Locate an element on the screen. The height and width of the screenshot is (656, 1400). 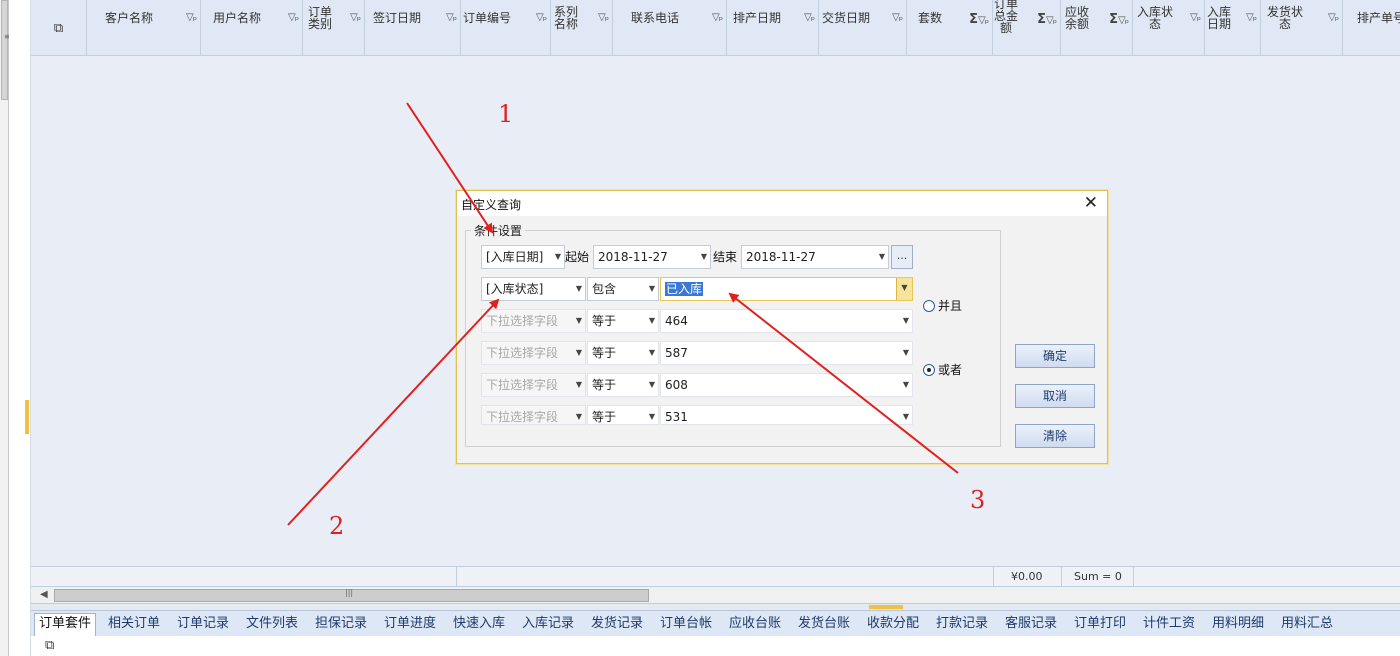
radio-and-label: 并且 is located at coordinates (950, 306).